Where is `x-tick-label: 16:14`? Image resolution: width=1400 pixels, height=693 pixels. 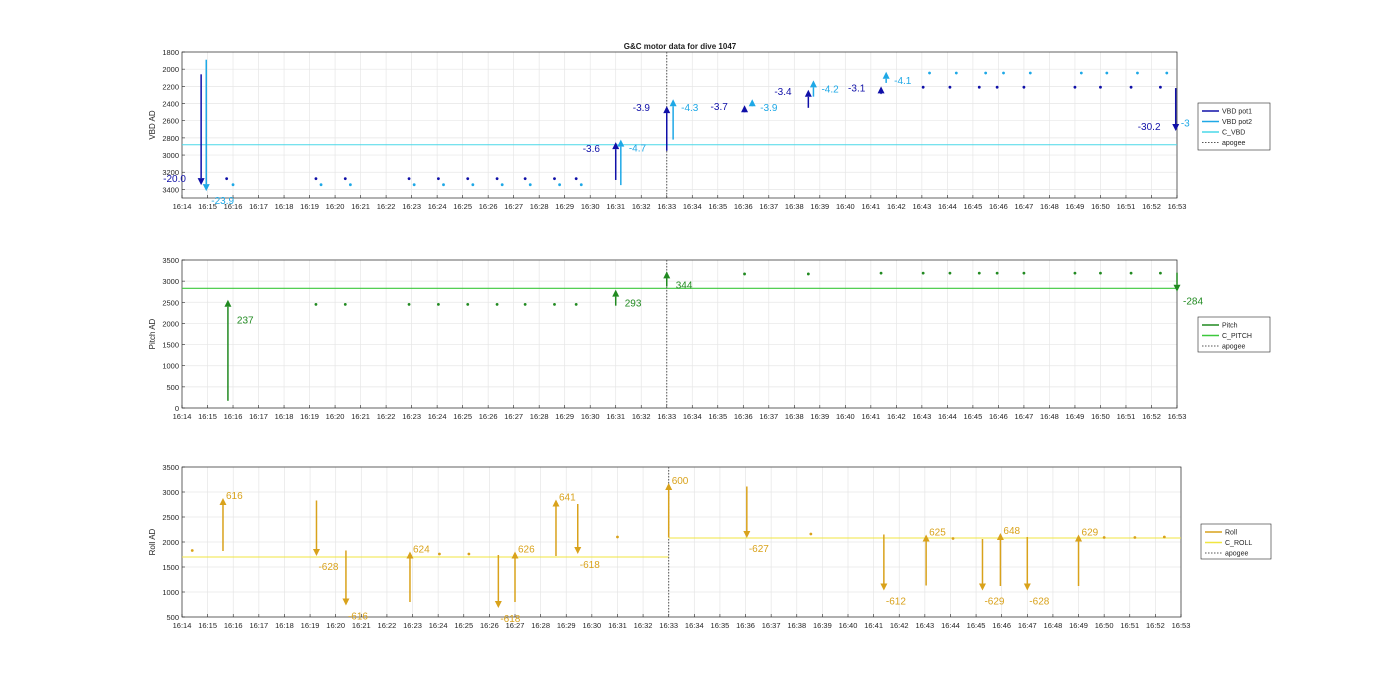 x-tick-label: 16:14 is located at coordinates (182, 625).